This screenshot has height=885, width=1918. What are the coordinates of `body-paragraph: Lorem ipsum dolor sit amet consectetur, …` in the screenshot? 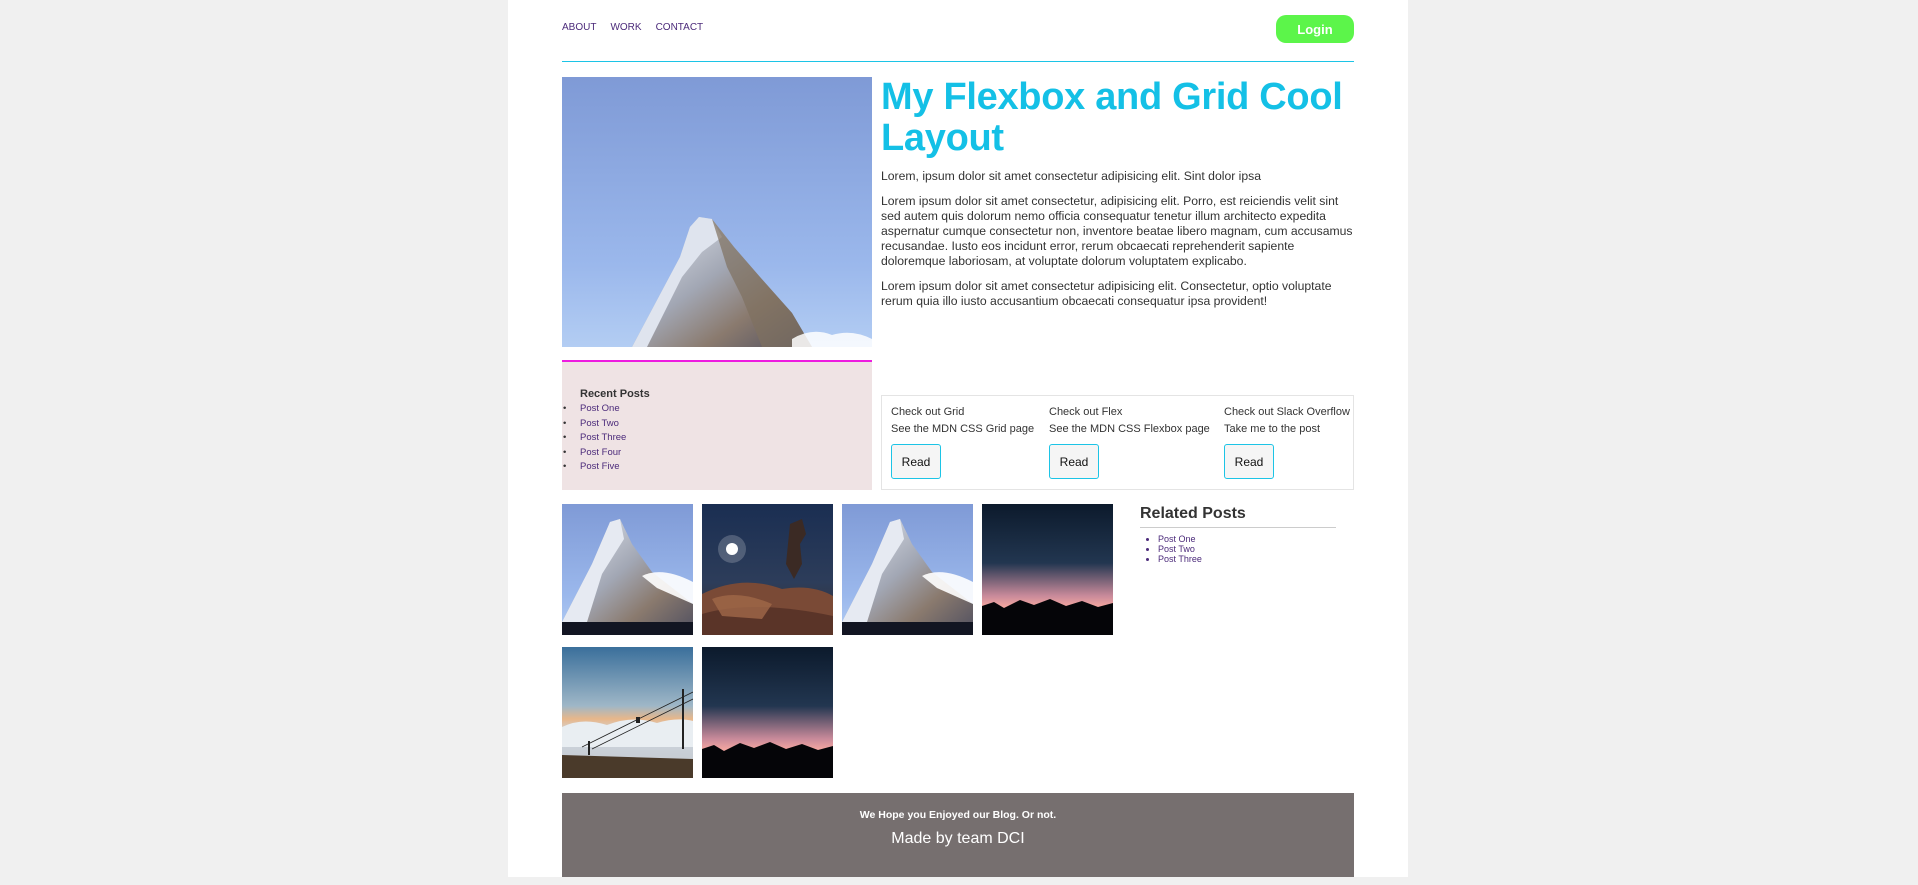 It's located at (1117, 231).